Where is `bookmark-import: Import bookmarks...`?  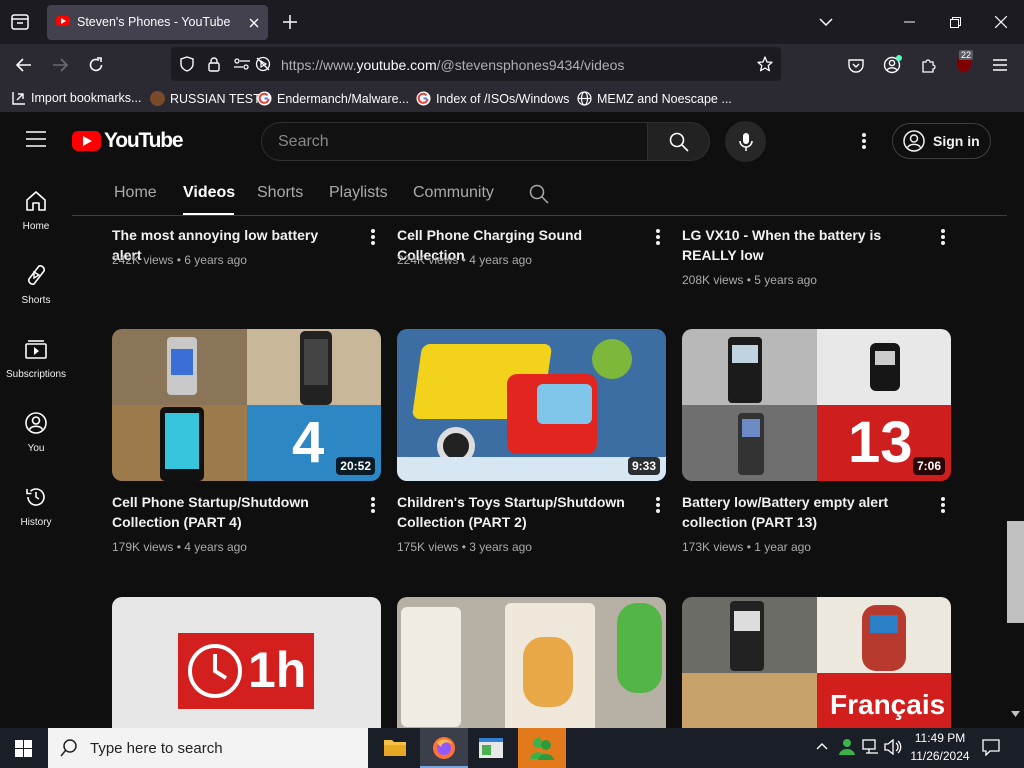 bookmark-import: Import bookmarks... is located at coordinates (76, 98).